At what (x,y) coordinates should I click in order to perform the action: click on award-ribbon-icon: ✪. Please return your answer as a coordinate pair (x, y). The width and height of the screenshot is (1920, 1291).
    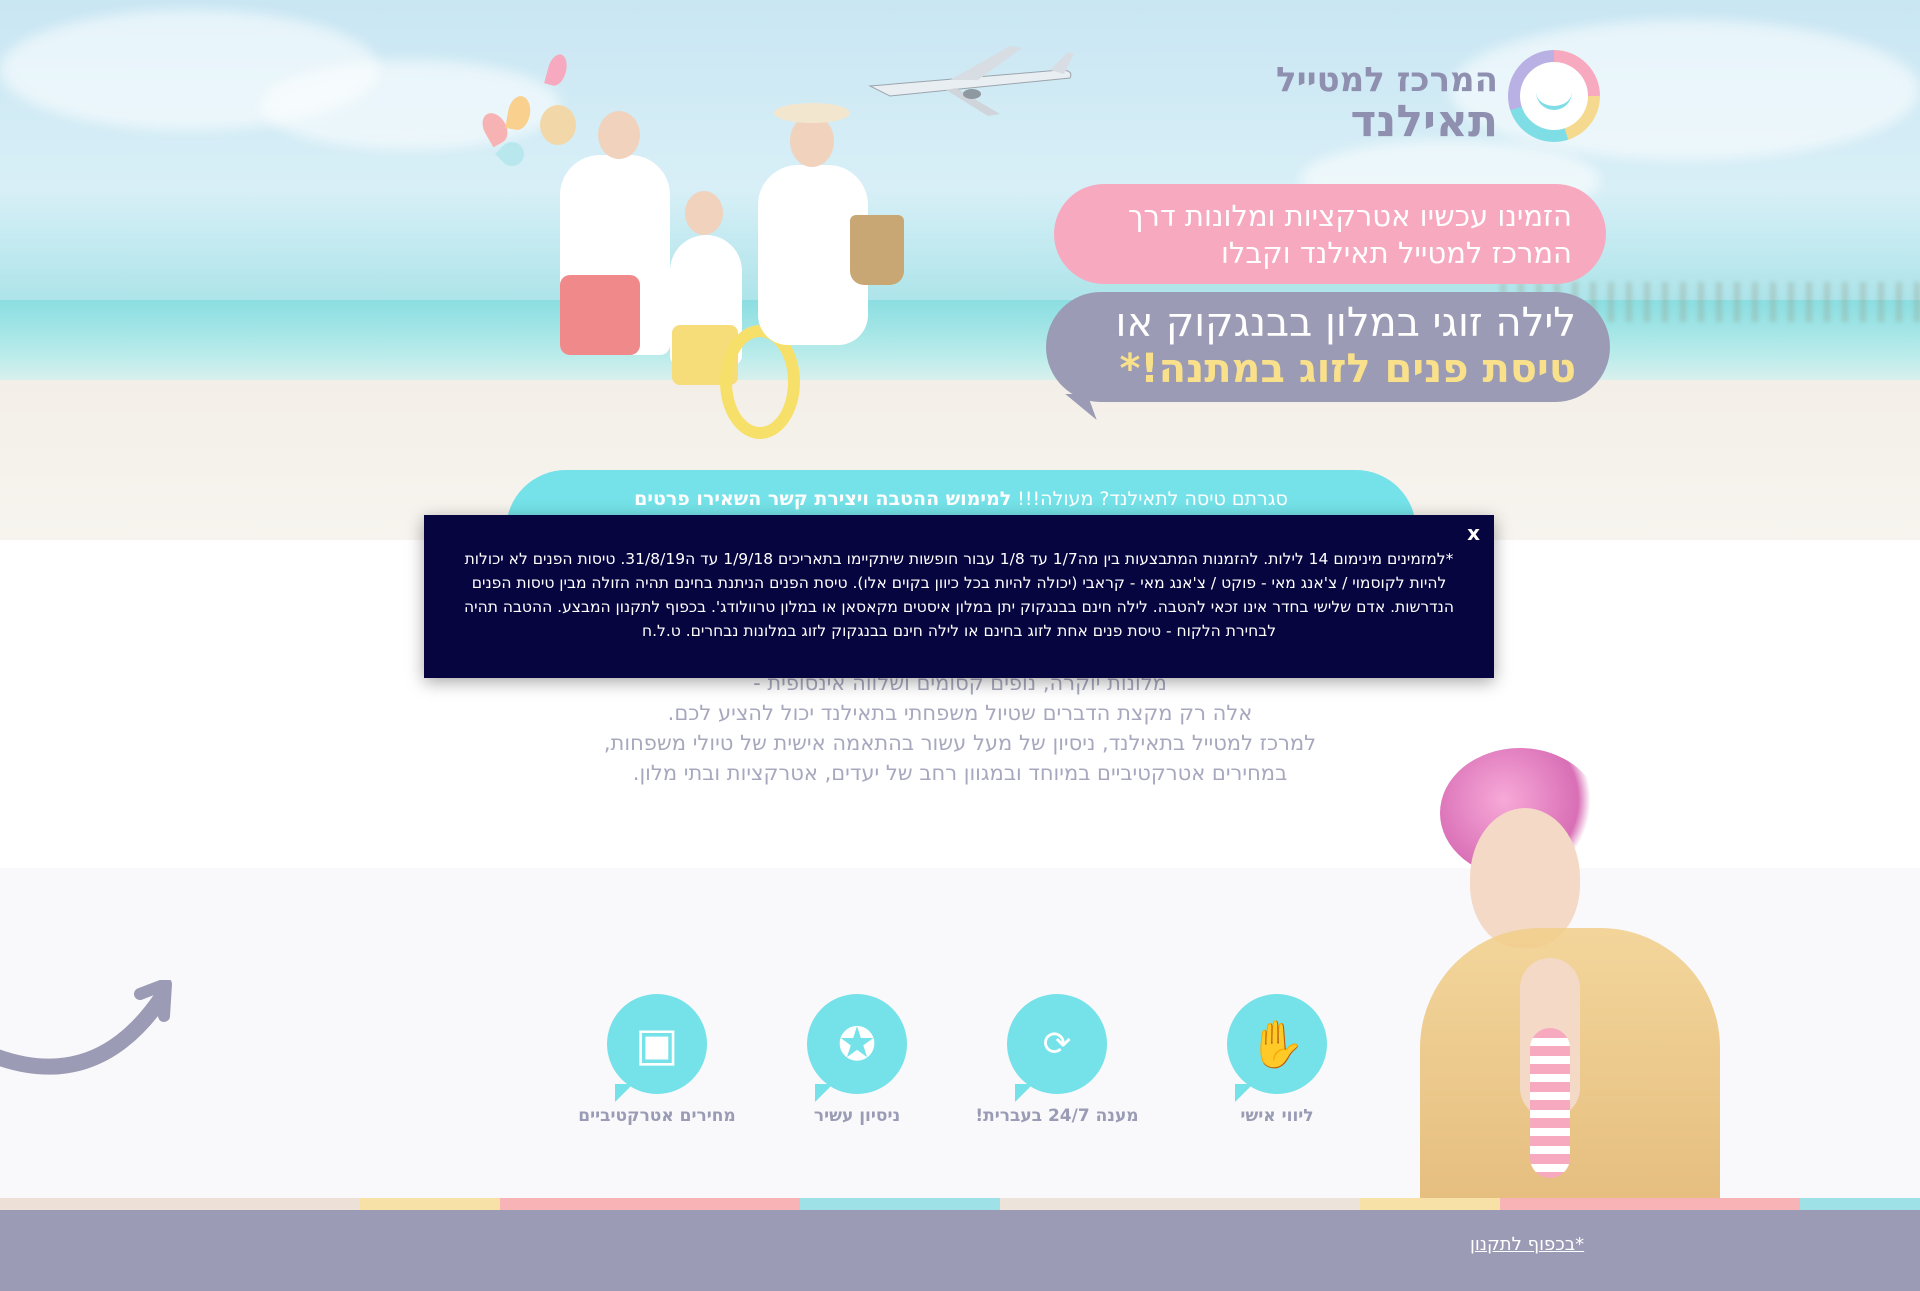
    Looking at the image, I should click on (857, 1044).